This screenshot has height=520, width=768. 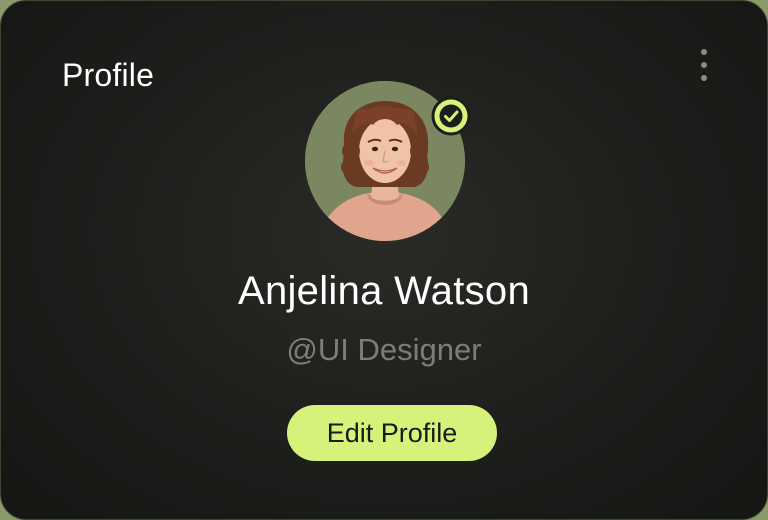 What do you see at coordinates (108, 75) in the screenshot?
I see `card-title: Profile` at bounding box center [108, 75].